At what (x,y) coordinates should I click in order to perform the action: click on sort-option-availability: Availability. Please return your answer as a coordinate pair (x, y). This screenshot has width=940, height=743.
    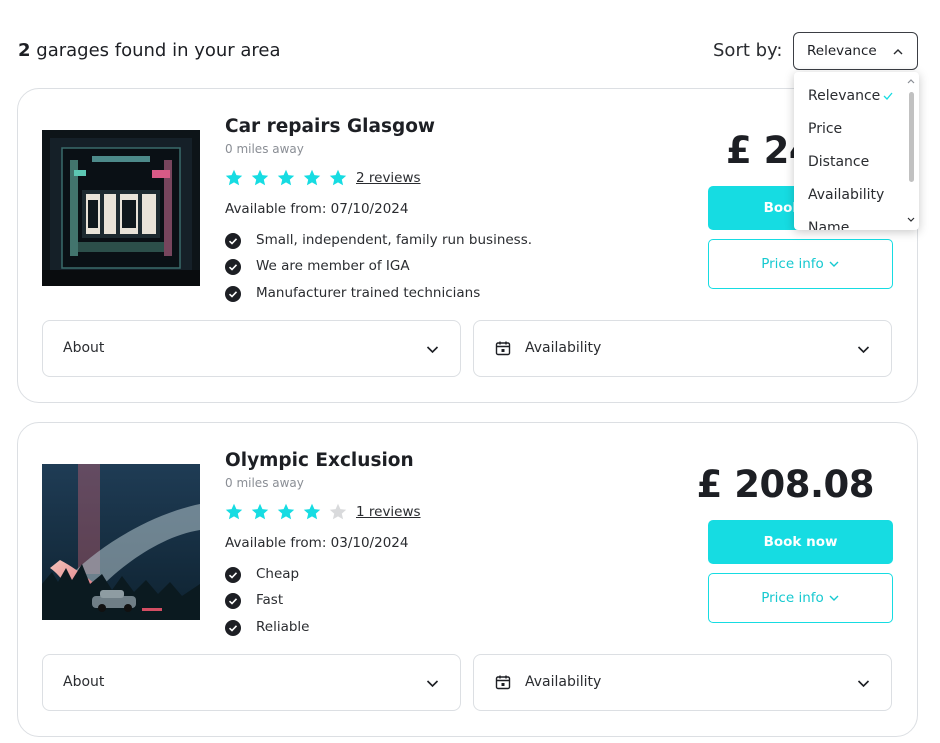
    Looking at the image, I should click on (846, 195).